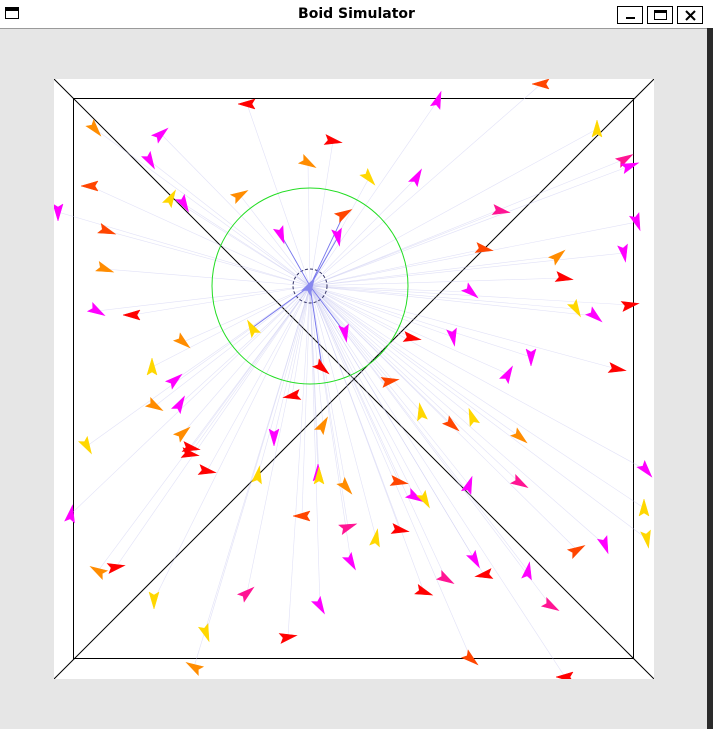 The height and width of the screenshot is (729, 713). I want to click on minimize-button, so click(630, 15).